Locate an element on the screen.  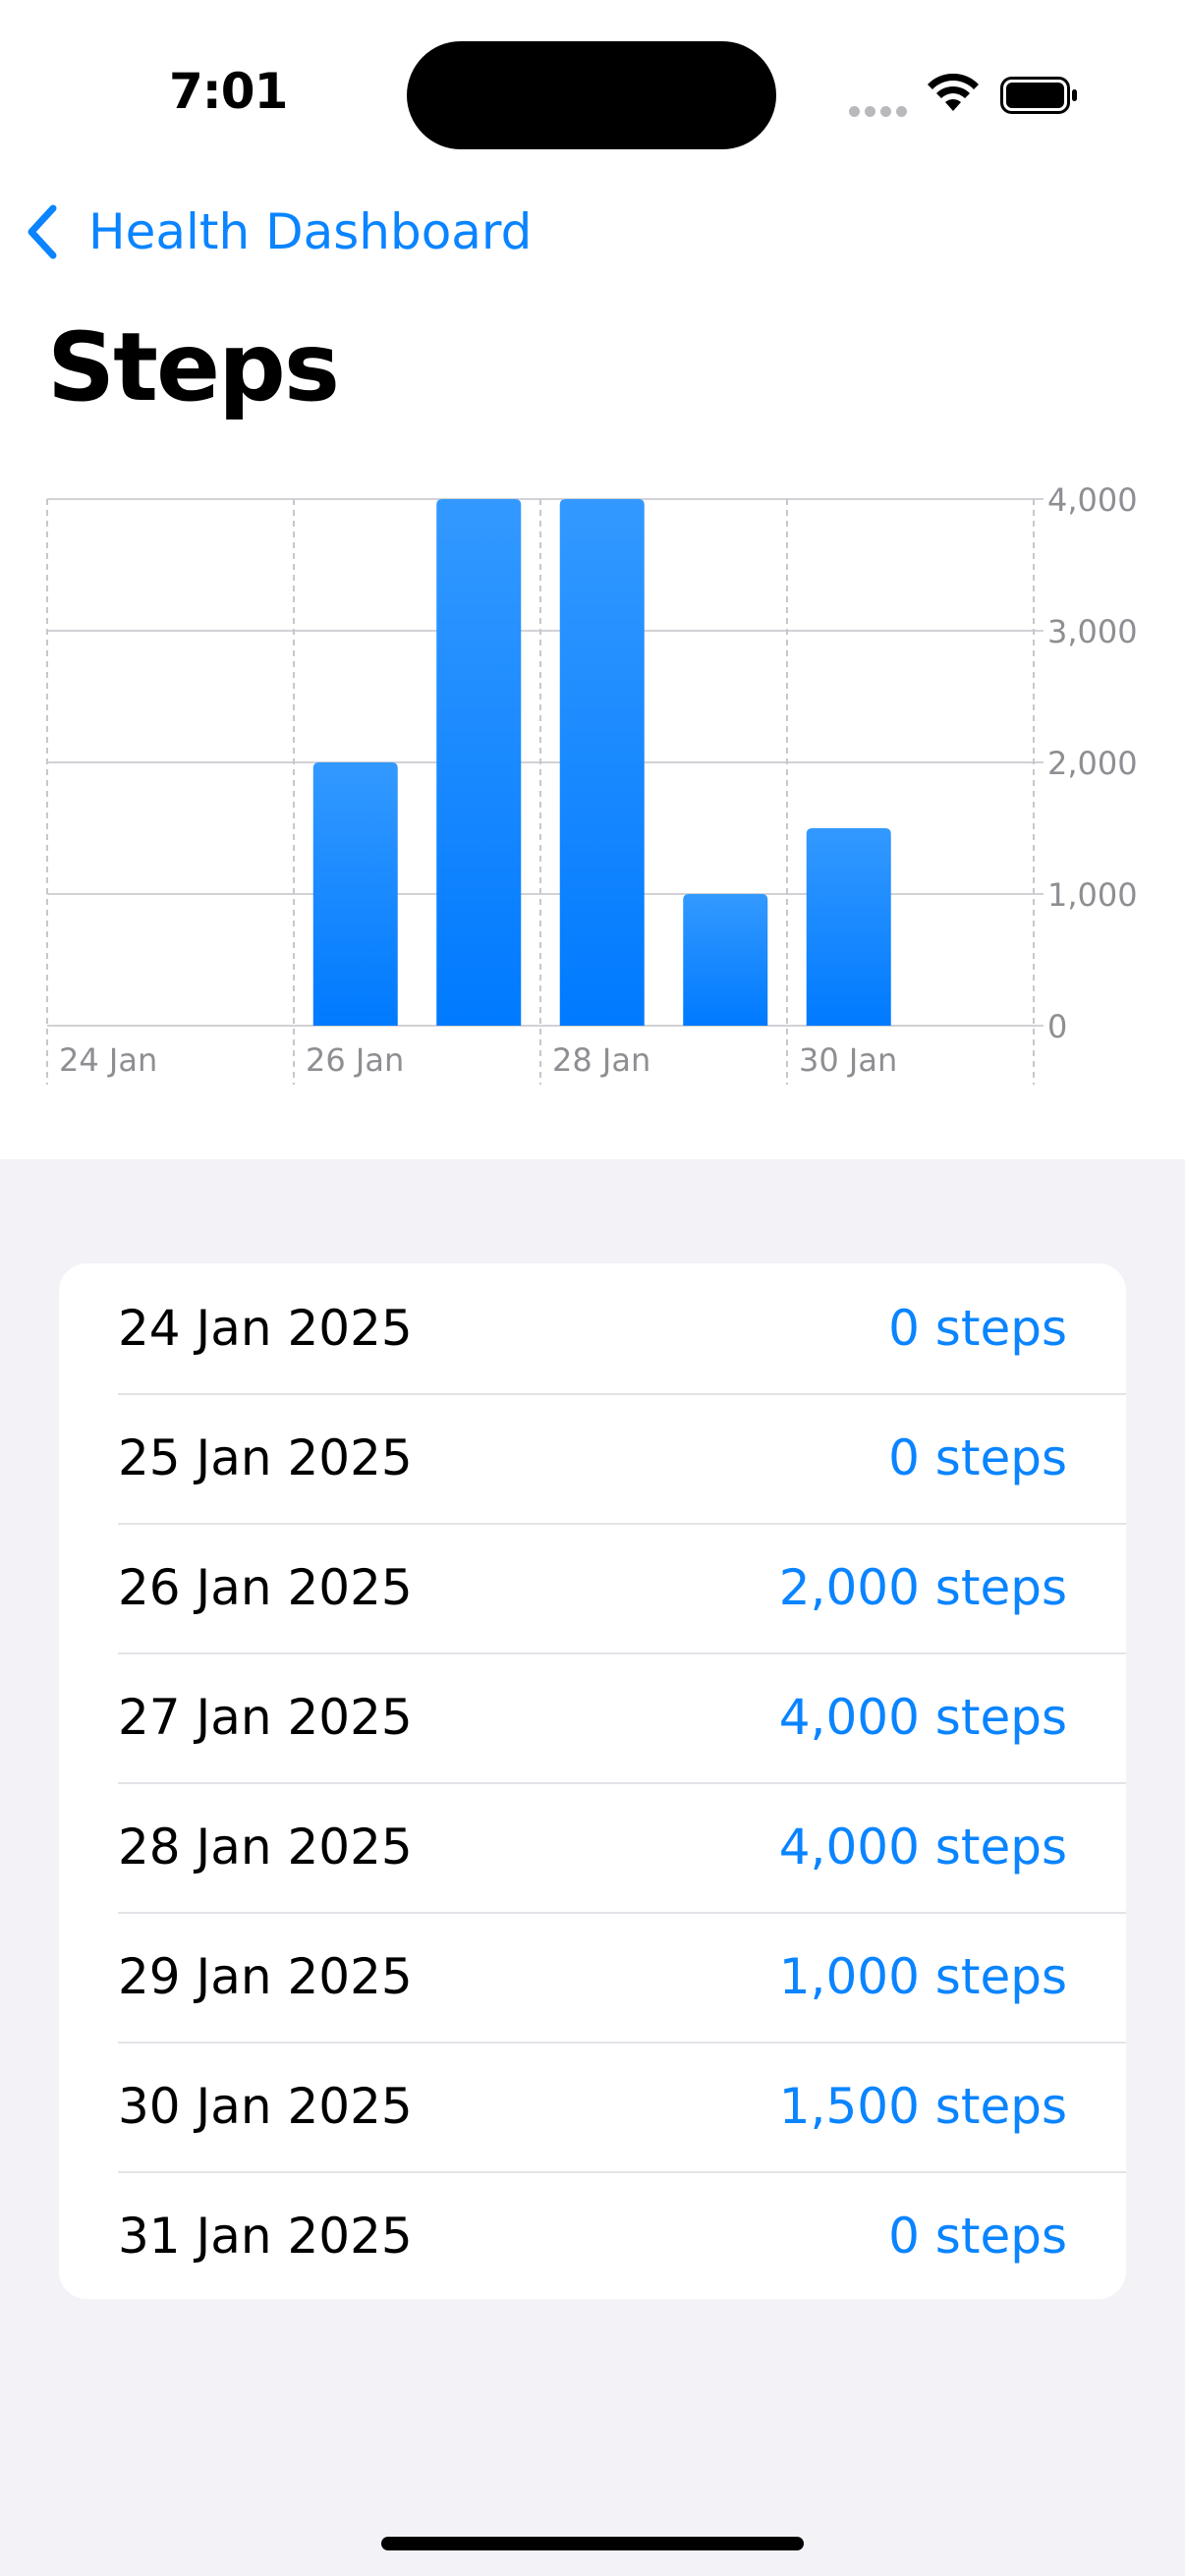
y-tick-label: 2,000 is located at coordinates (1092, 763).